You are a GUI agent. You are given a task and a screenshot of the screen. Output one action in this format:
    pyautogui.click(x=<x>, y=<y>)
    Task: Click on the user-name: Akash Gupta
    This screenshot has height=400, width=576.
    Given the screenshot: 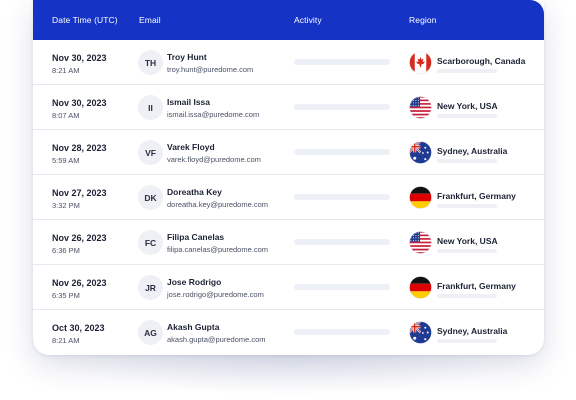 What is the action you would take?
    pyautogui.click(x=193, y=327)
    